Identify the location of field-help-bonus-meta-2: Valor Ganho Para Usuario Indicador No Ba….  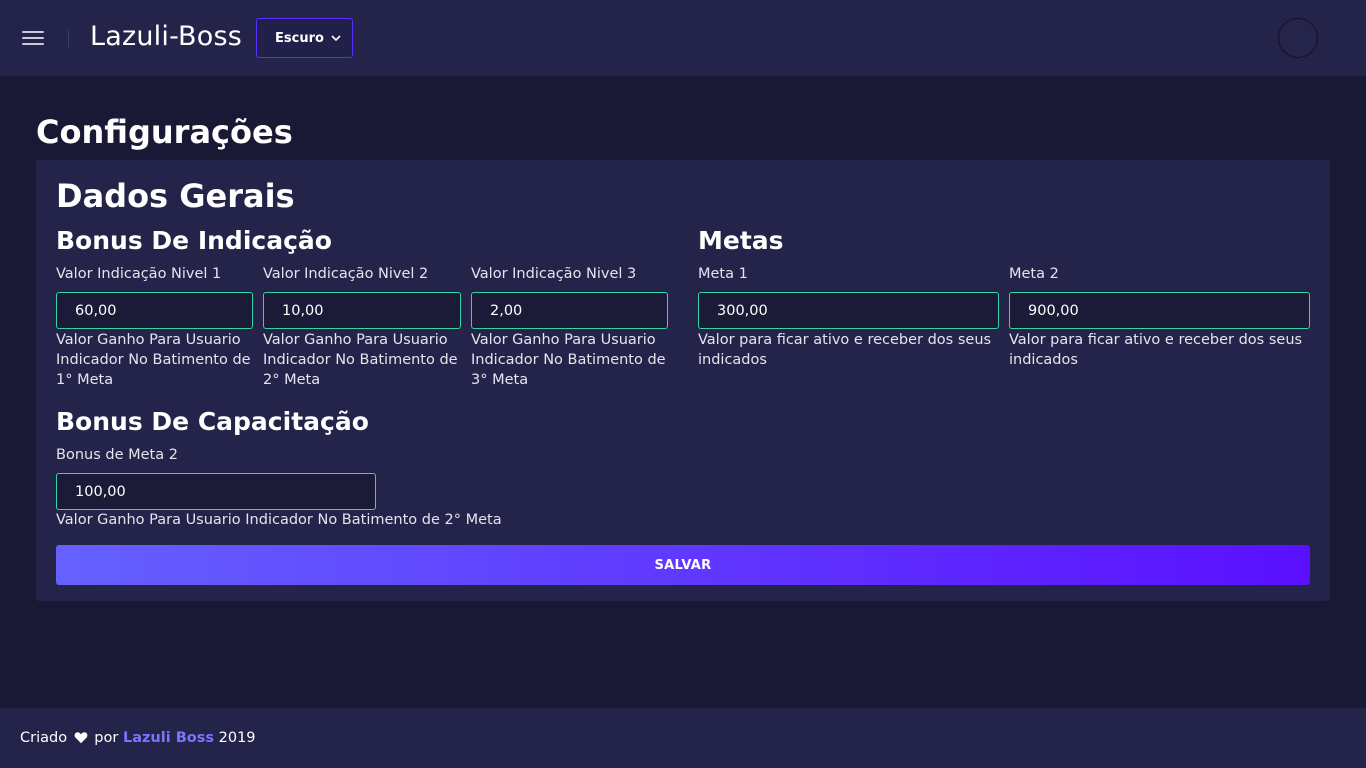
(279, 520).